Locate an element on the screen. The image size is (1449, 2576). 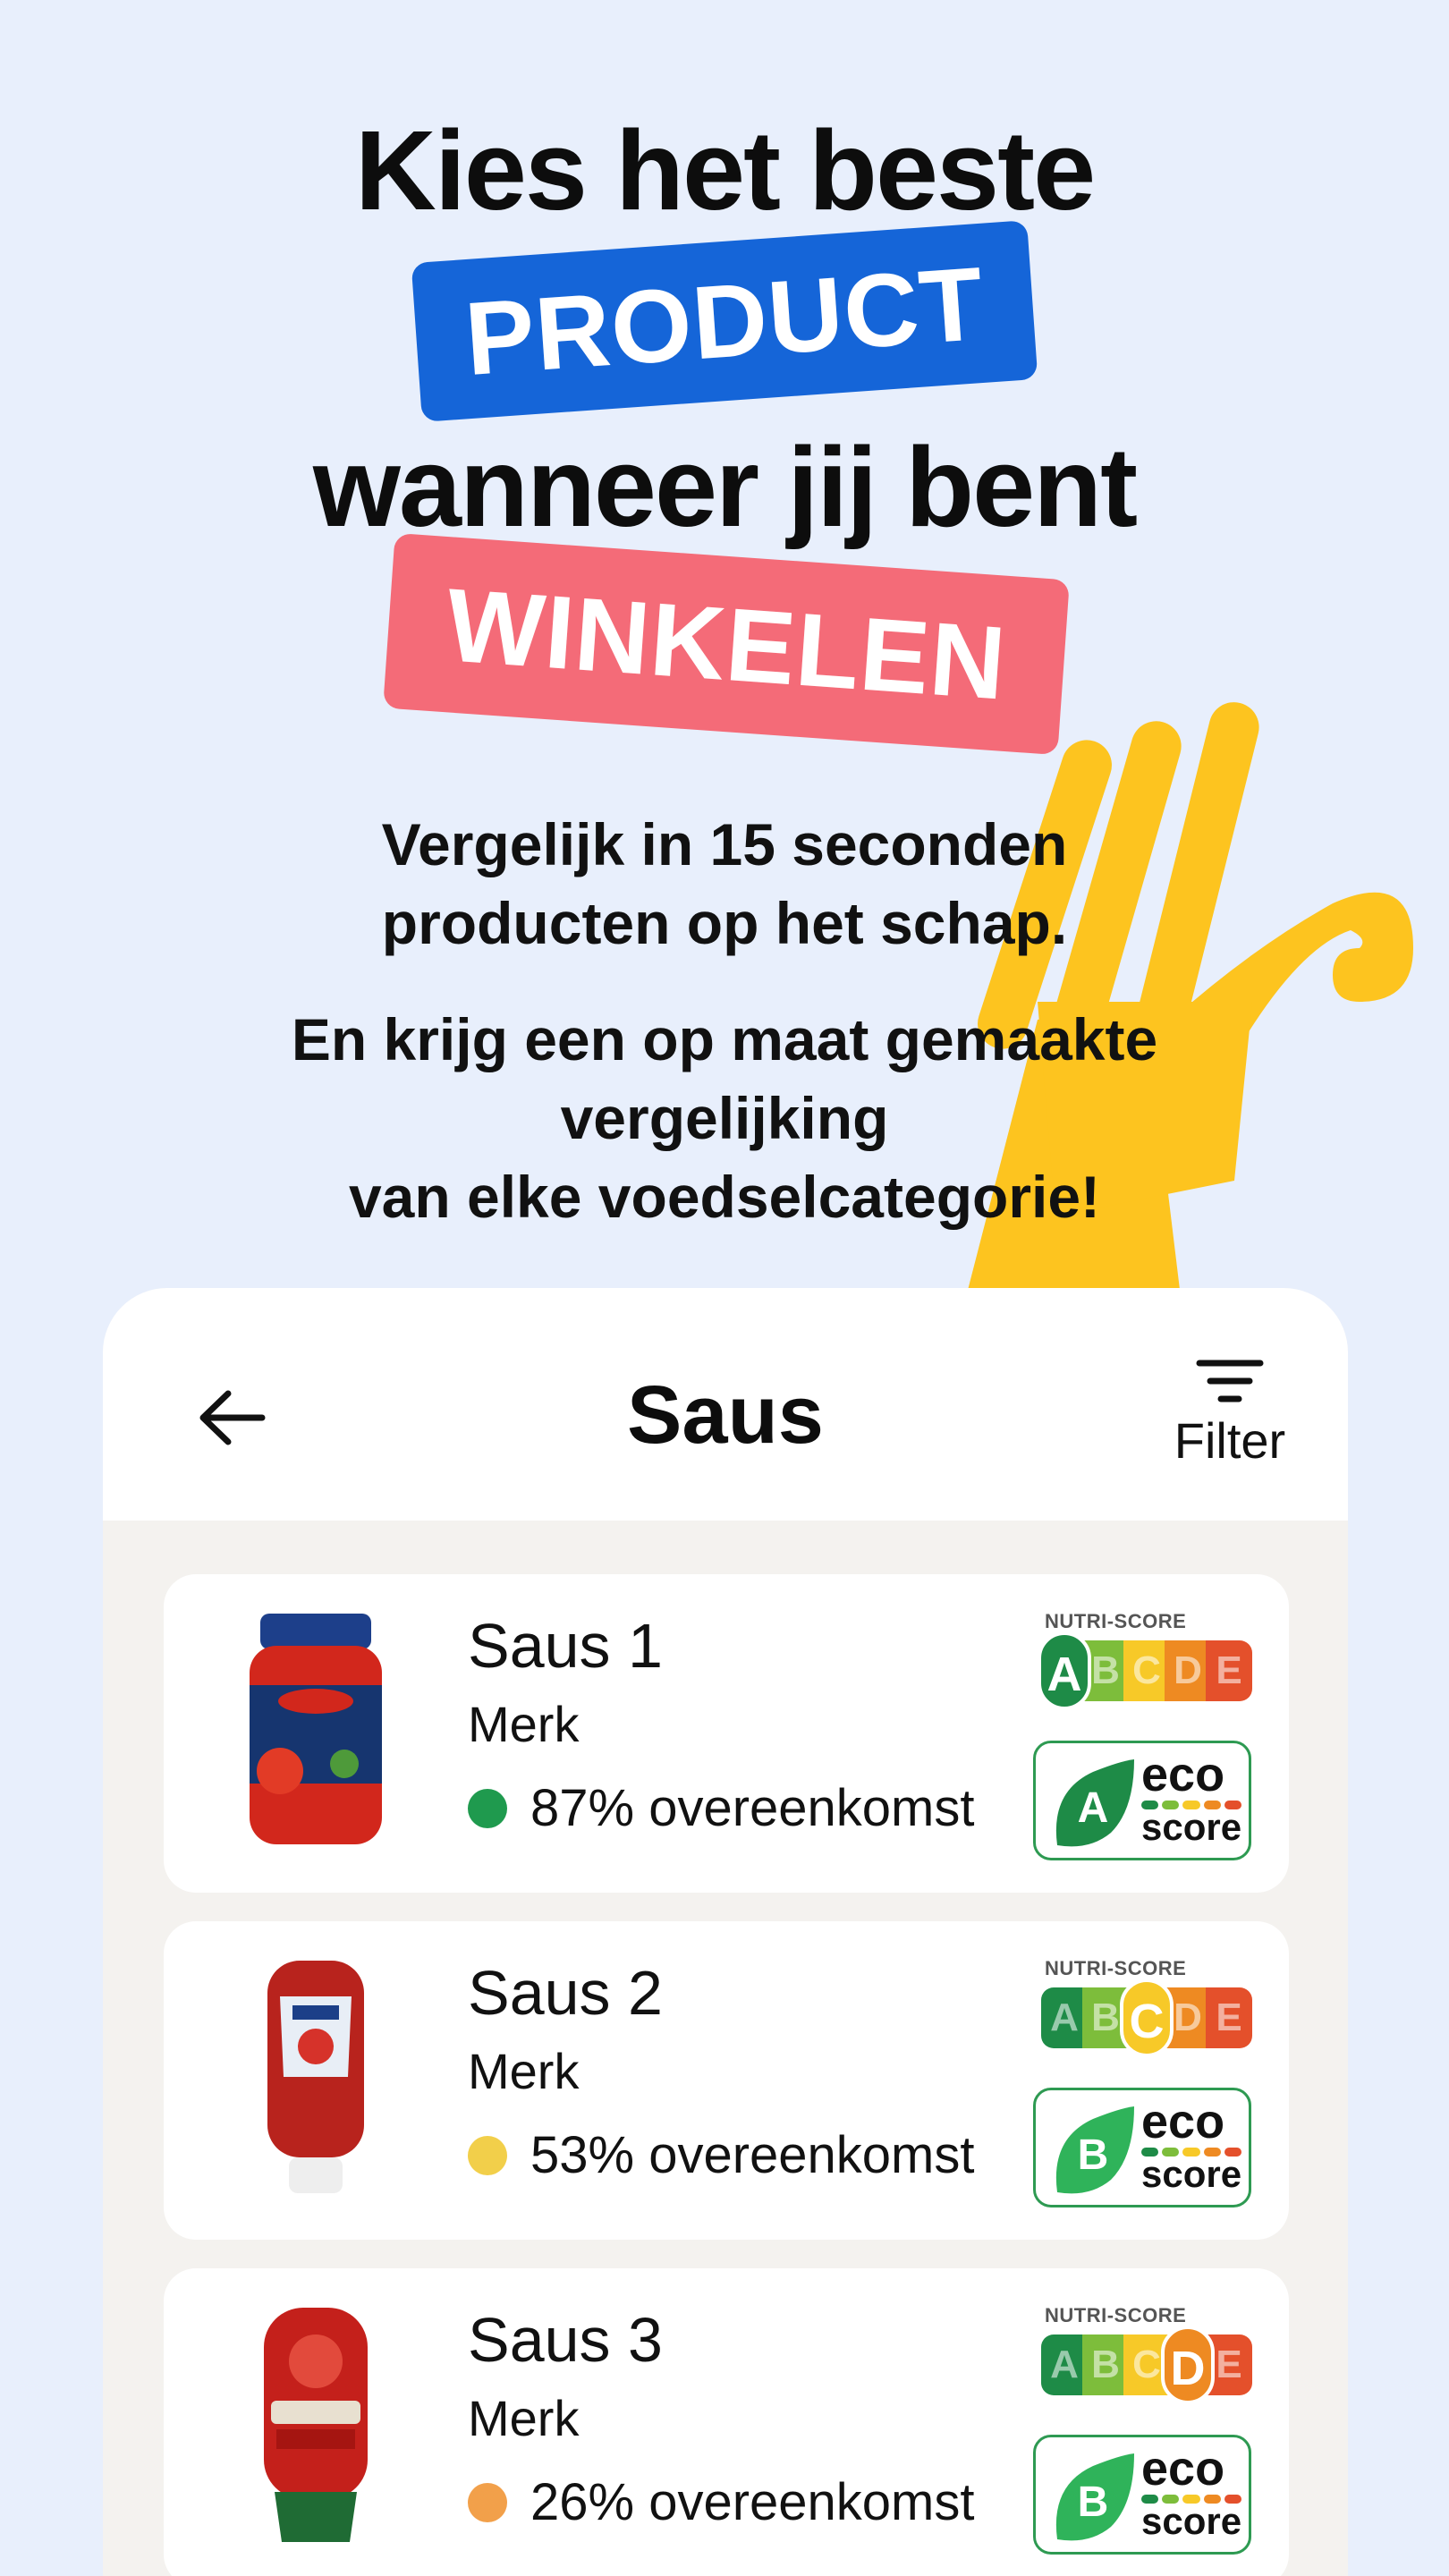
match-text: 87% overeenkomst is located at coordinates (752, 1808).